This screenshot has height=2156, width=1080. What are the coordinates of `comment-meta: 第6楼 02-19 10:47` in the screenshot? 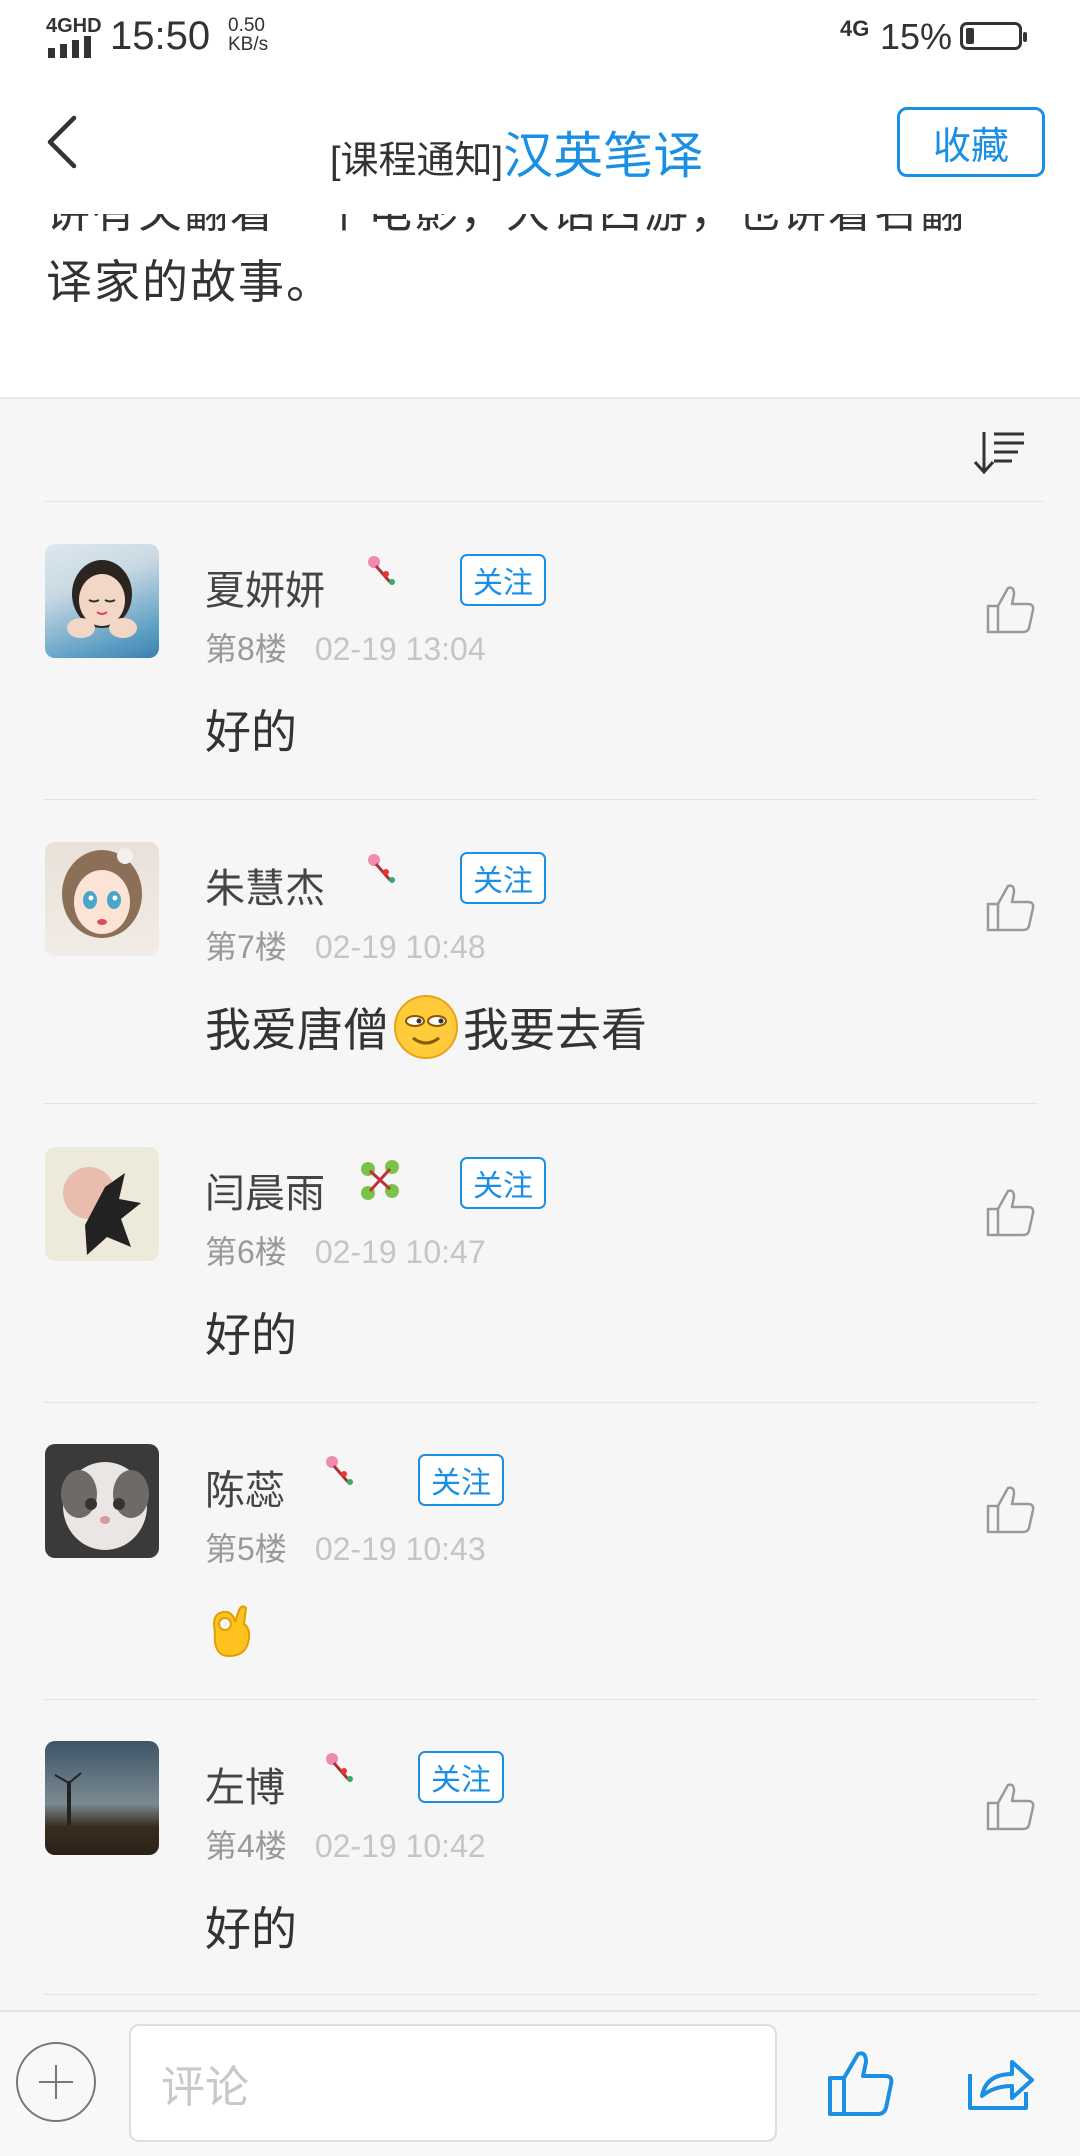 It's located at (345, 1250).